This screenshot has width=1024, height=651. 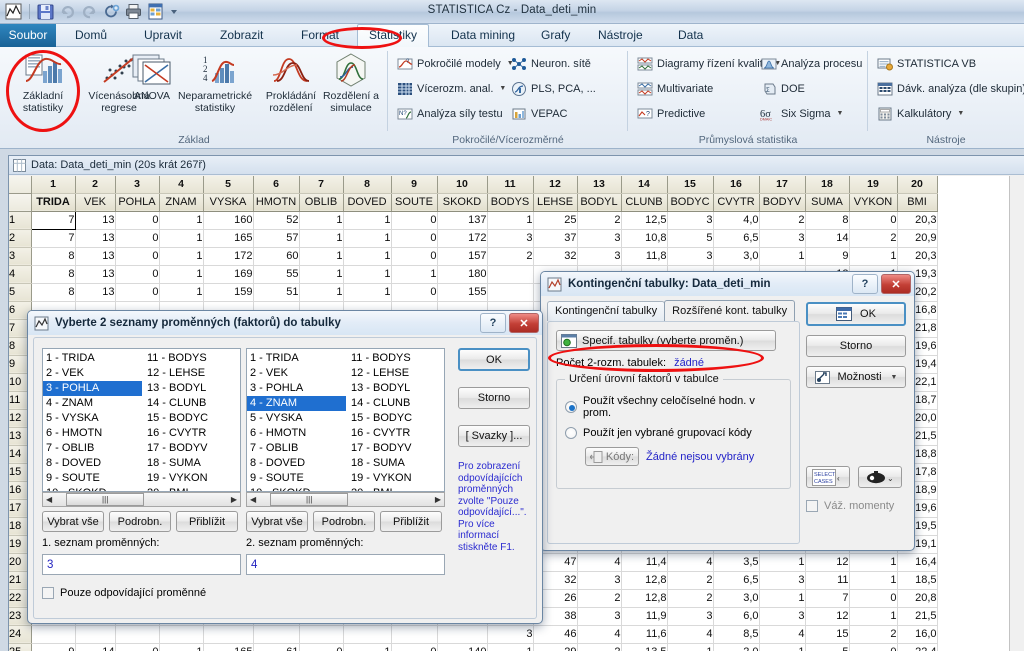 What do you see at coordinates (396, 403) in the screenshot?
I see `list-item: 14 - CLUNB` at bounding box center [396, 403].